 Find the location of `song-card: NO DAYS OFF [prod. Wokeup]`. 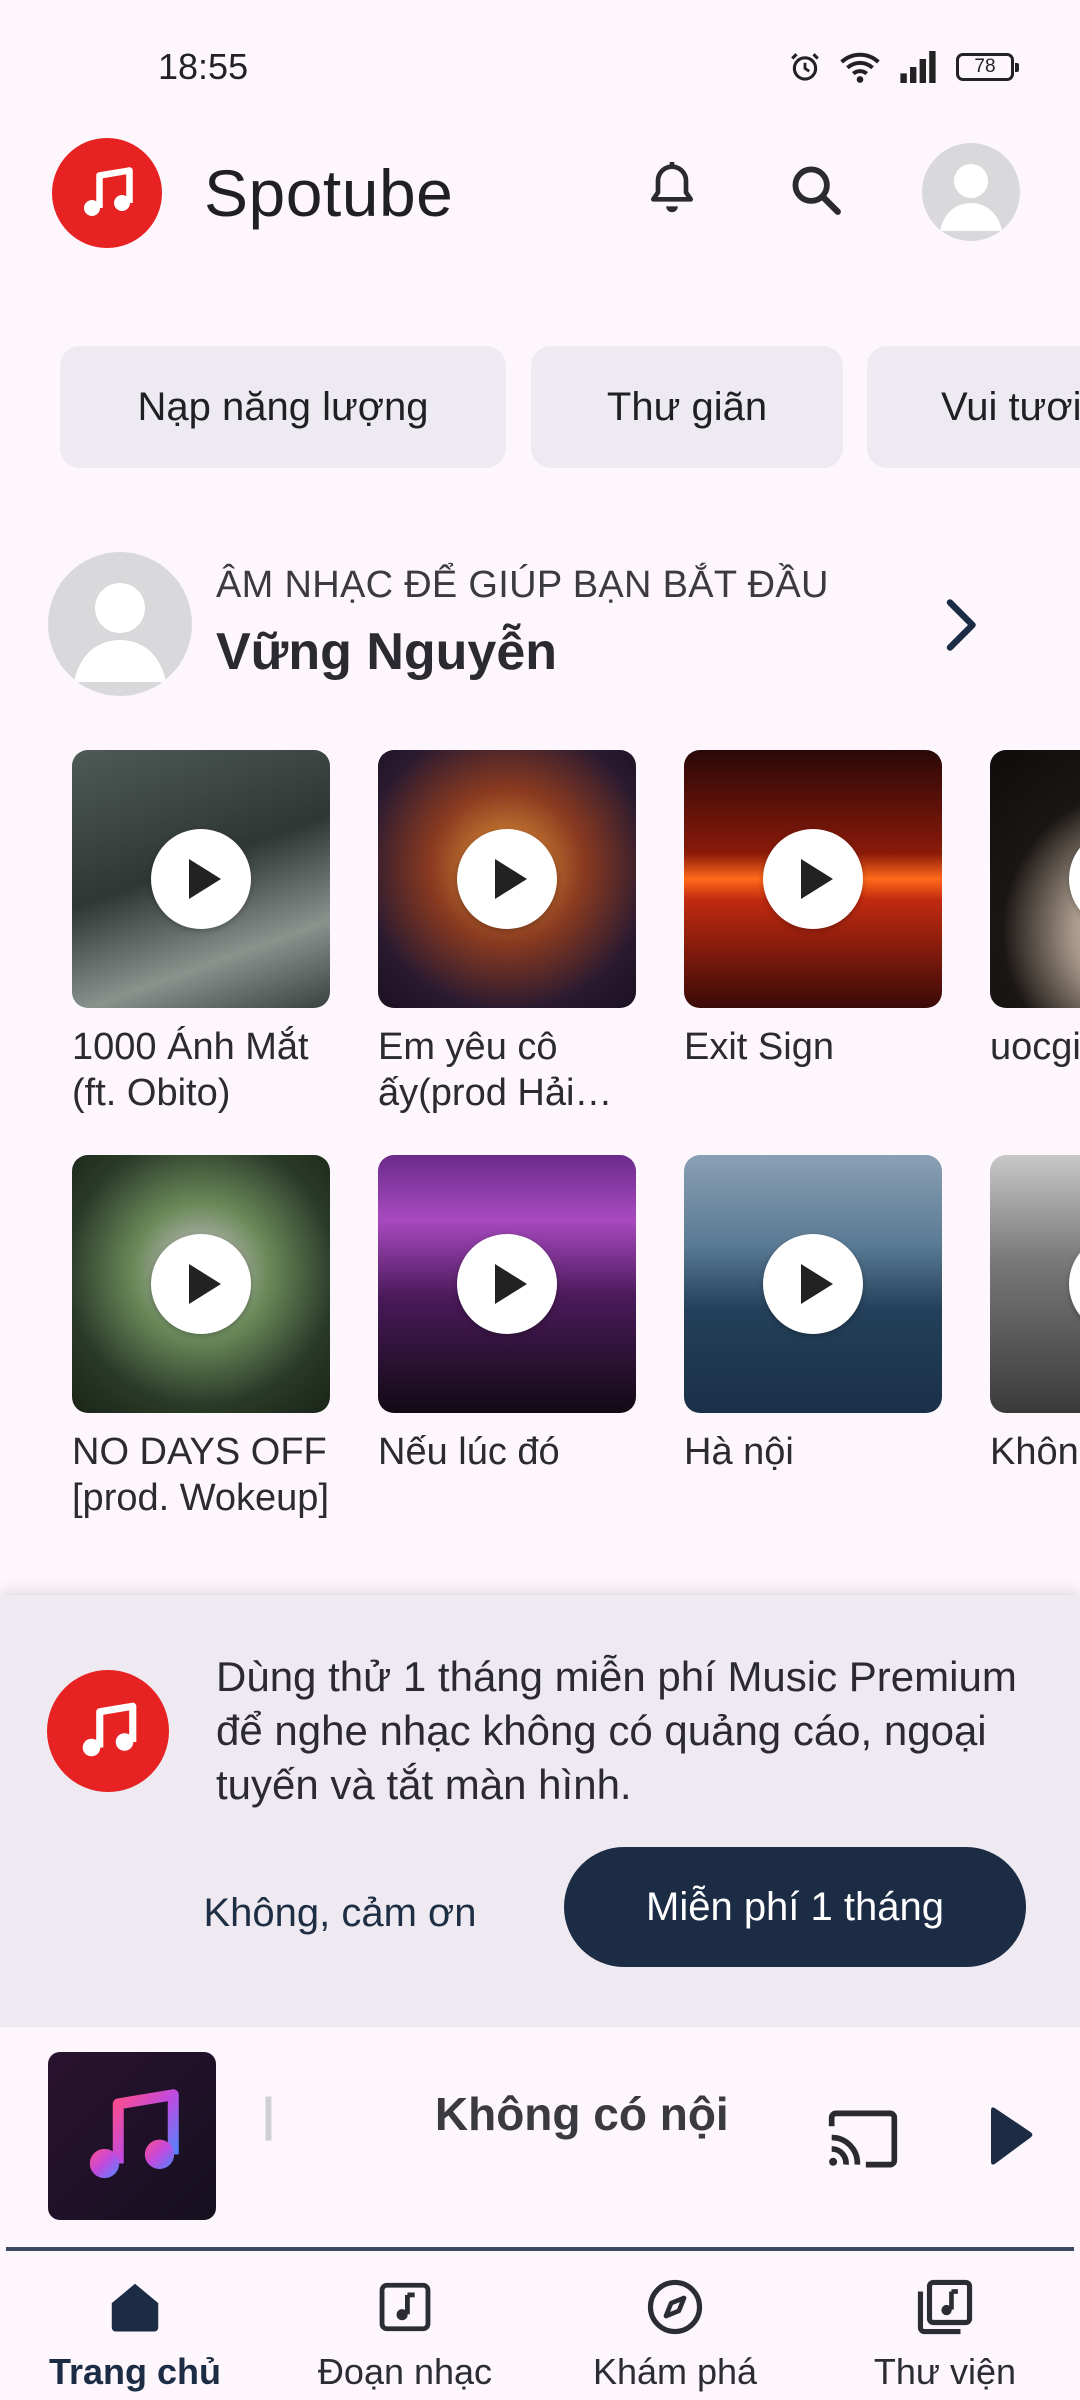

song-card: NO DAYS OFF [prod. Wokeup] is located at coordinates (201, 1338).